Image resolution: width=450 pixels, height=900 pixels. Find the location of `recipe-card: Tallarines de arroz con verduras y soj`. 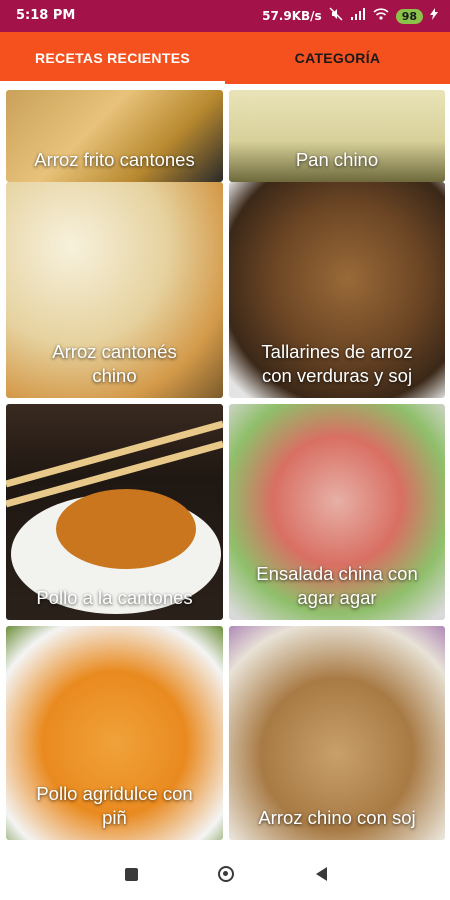

recipe-card: Tallarines de arroz con verduras y soj is located at coordinates (337, 290).